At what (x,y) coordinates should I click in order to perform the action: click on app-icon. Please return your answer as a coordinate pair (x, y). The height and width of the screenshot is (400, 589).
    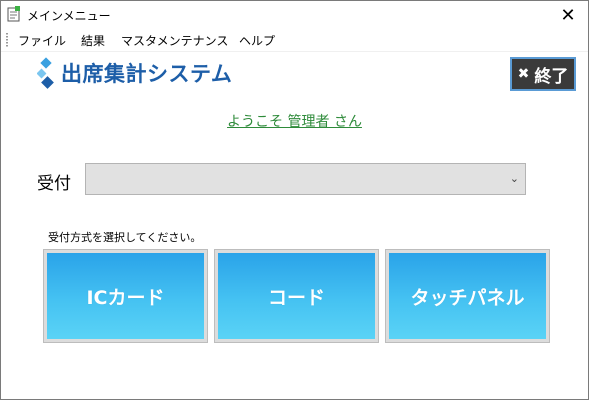
    Looking at the image, I should click on (13, 14).